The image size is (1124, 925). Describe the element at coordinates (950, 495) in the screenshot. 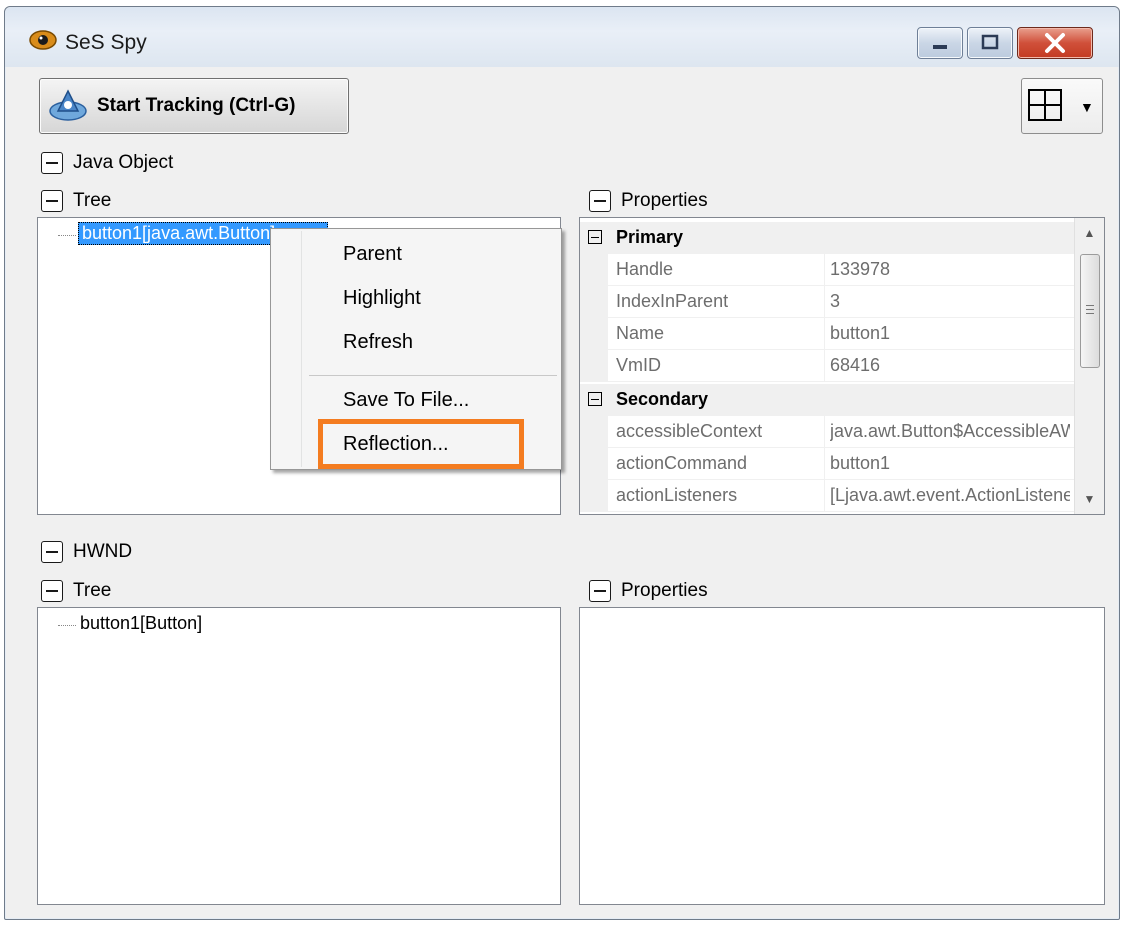

I see `property-value: [Ljava.awt.event.ActionListener` at that location.